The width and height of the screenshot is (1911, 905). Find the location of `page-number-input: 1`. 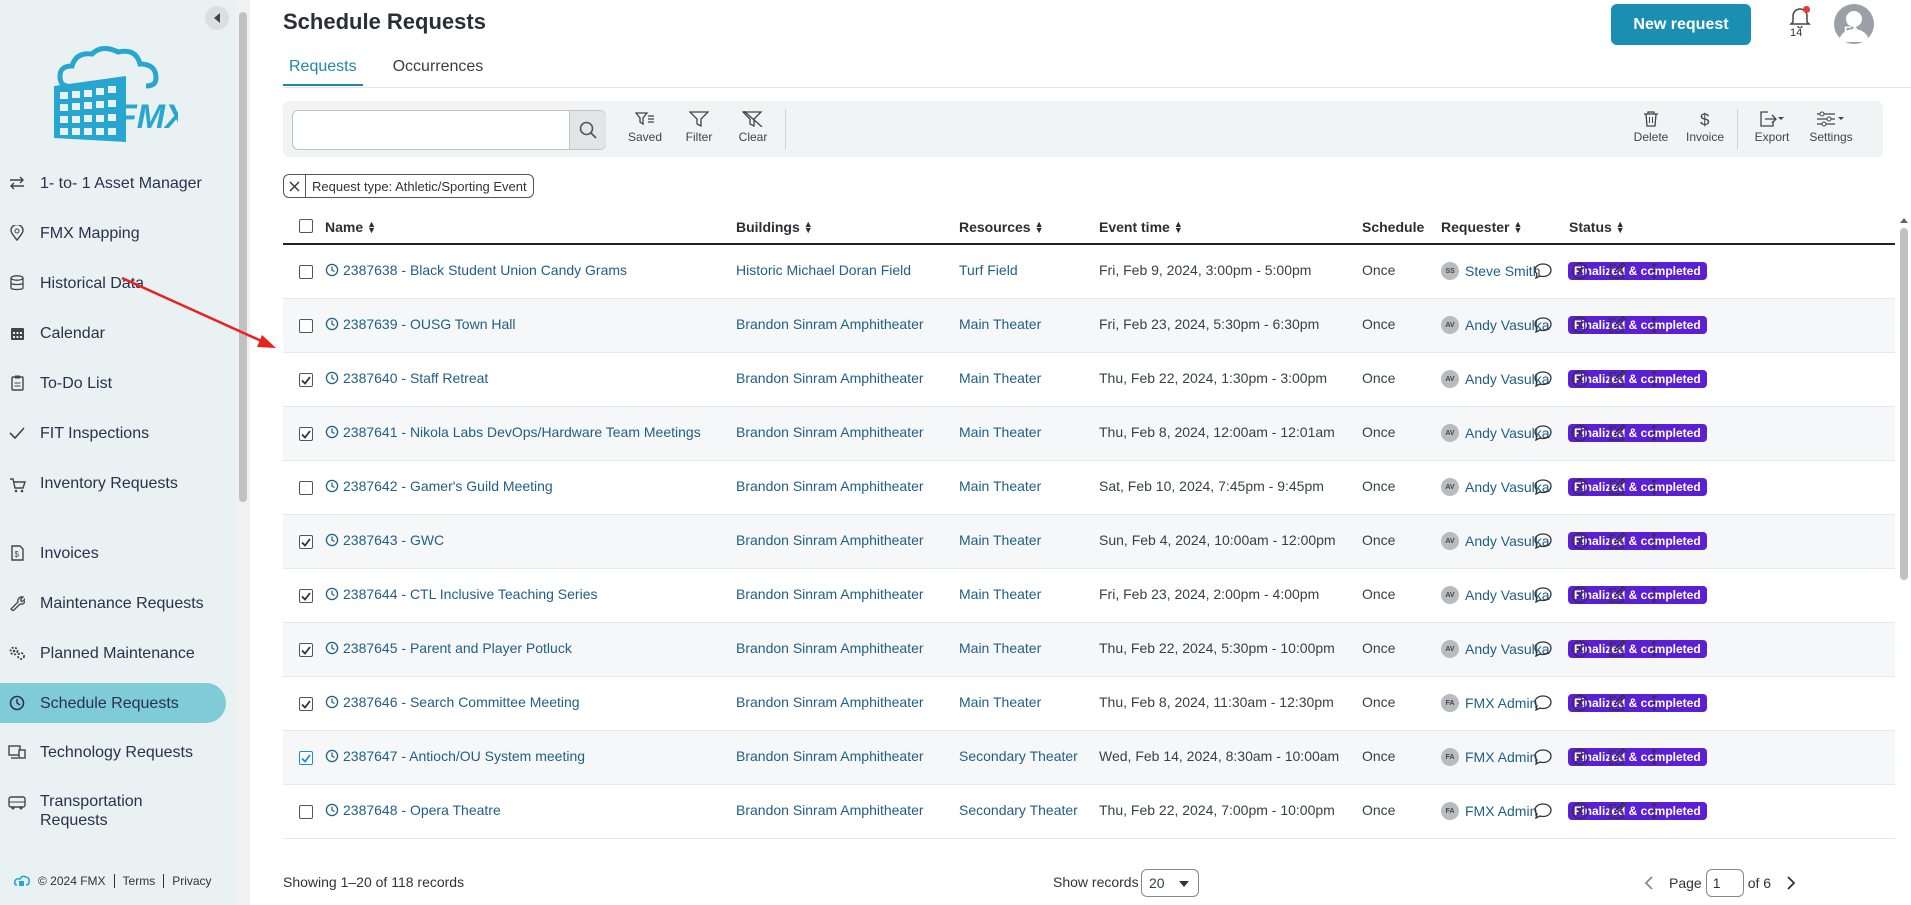

page-number-input: 1 is located at coordinates (1724, 883).